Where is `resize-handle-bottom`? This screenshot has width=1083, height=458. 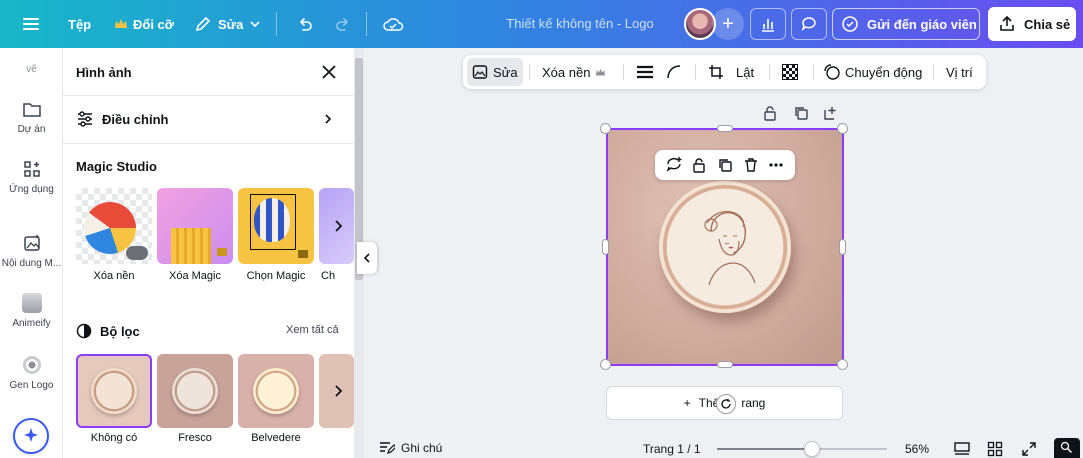
resize-handle-bottom is located at coordinates (725, 364).